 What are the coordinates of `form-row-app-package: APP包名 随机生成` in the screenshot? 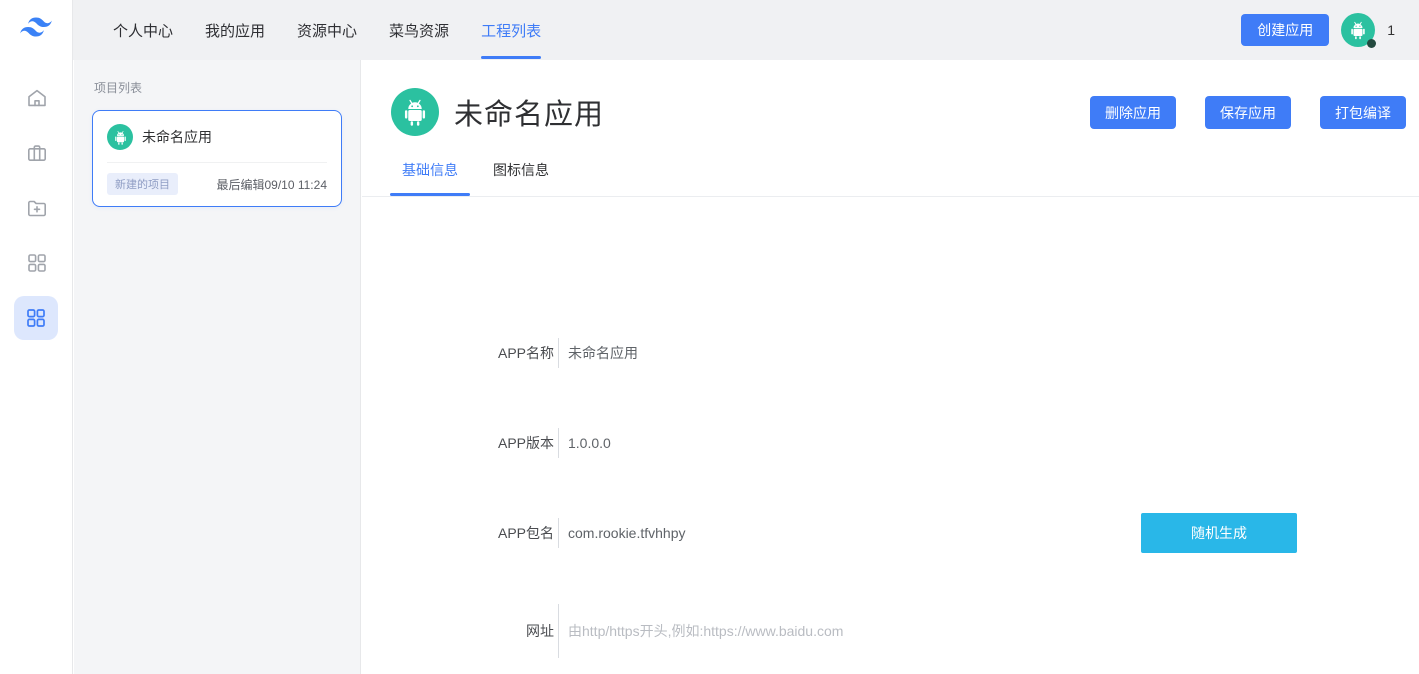 It's located at (890, 533).